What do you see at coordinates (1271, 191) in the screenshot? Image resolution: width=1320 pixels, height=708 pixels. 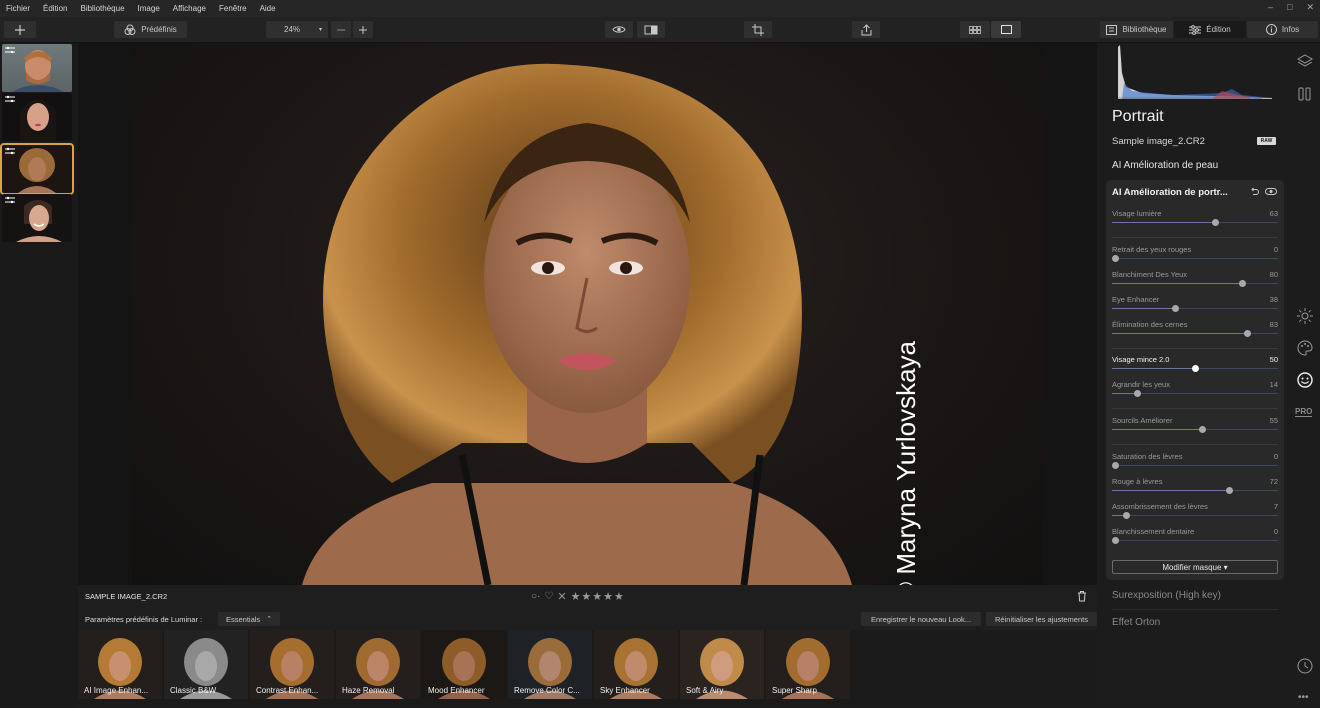 I see `eye-icon` at bounding box center [1271, 191].